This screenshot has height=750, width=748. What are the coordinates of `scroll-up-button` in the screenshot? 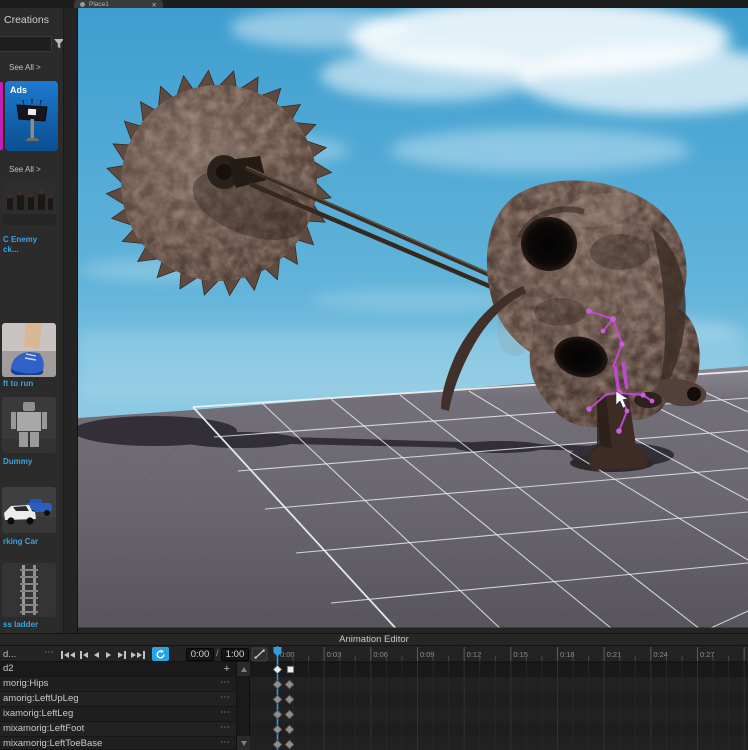 It's located at (243, 669).